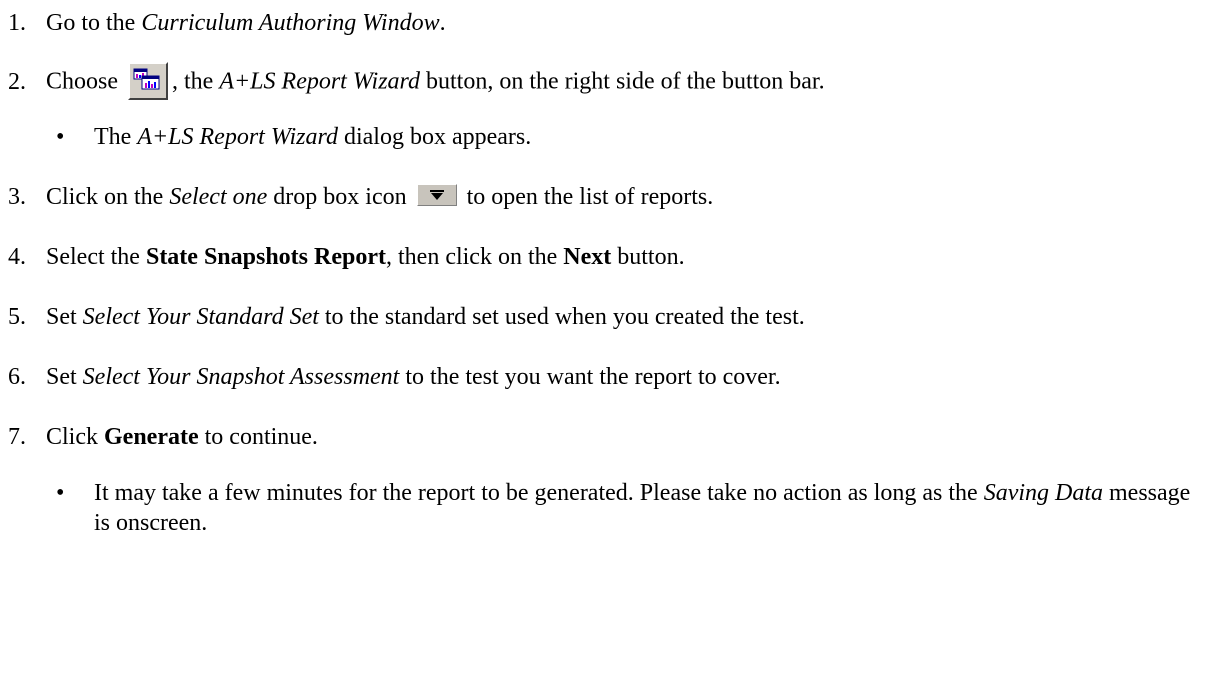 This screenshot has width=1212, height=682. I want to click on field-name: Select Your Snapshot Assessment, so click(241, 377).